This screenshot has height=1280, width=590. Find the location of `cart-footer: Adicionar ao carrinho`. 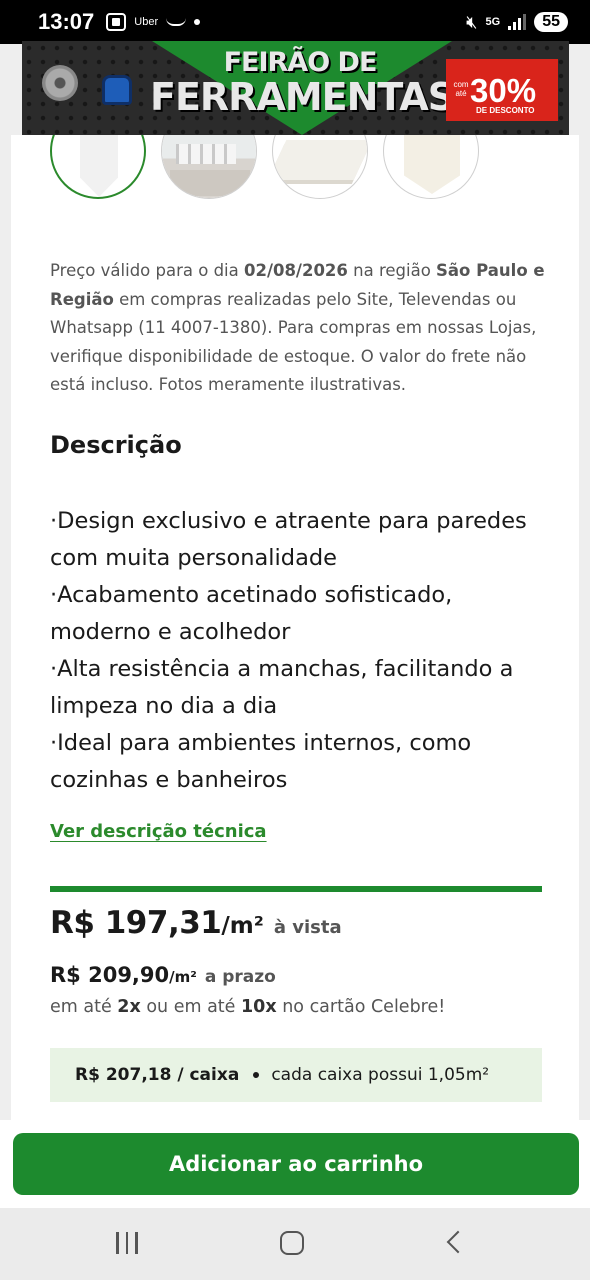

cart-footer: Adicionar ao carrinho is located at coordinates (295, 1164).